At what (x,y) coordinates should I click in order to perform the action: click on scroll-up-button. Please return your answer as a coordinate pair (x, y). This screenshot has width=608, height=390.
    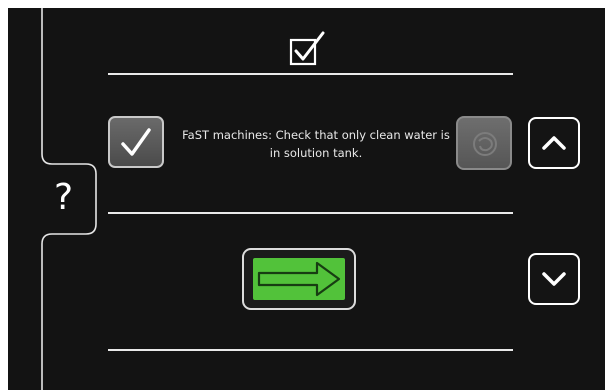
    Looking at the image, I should click on (554, 143).